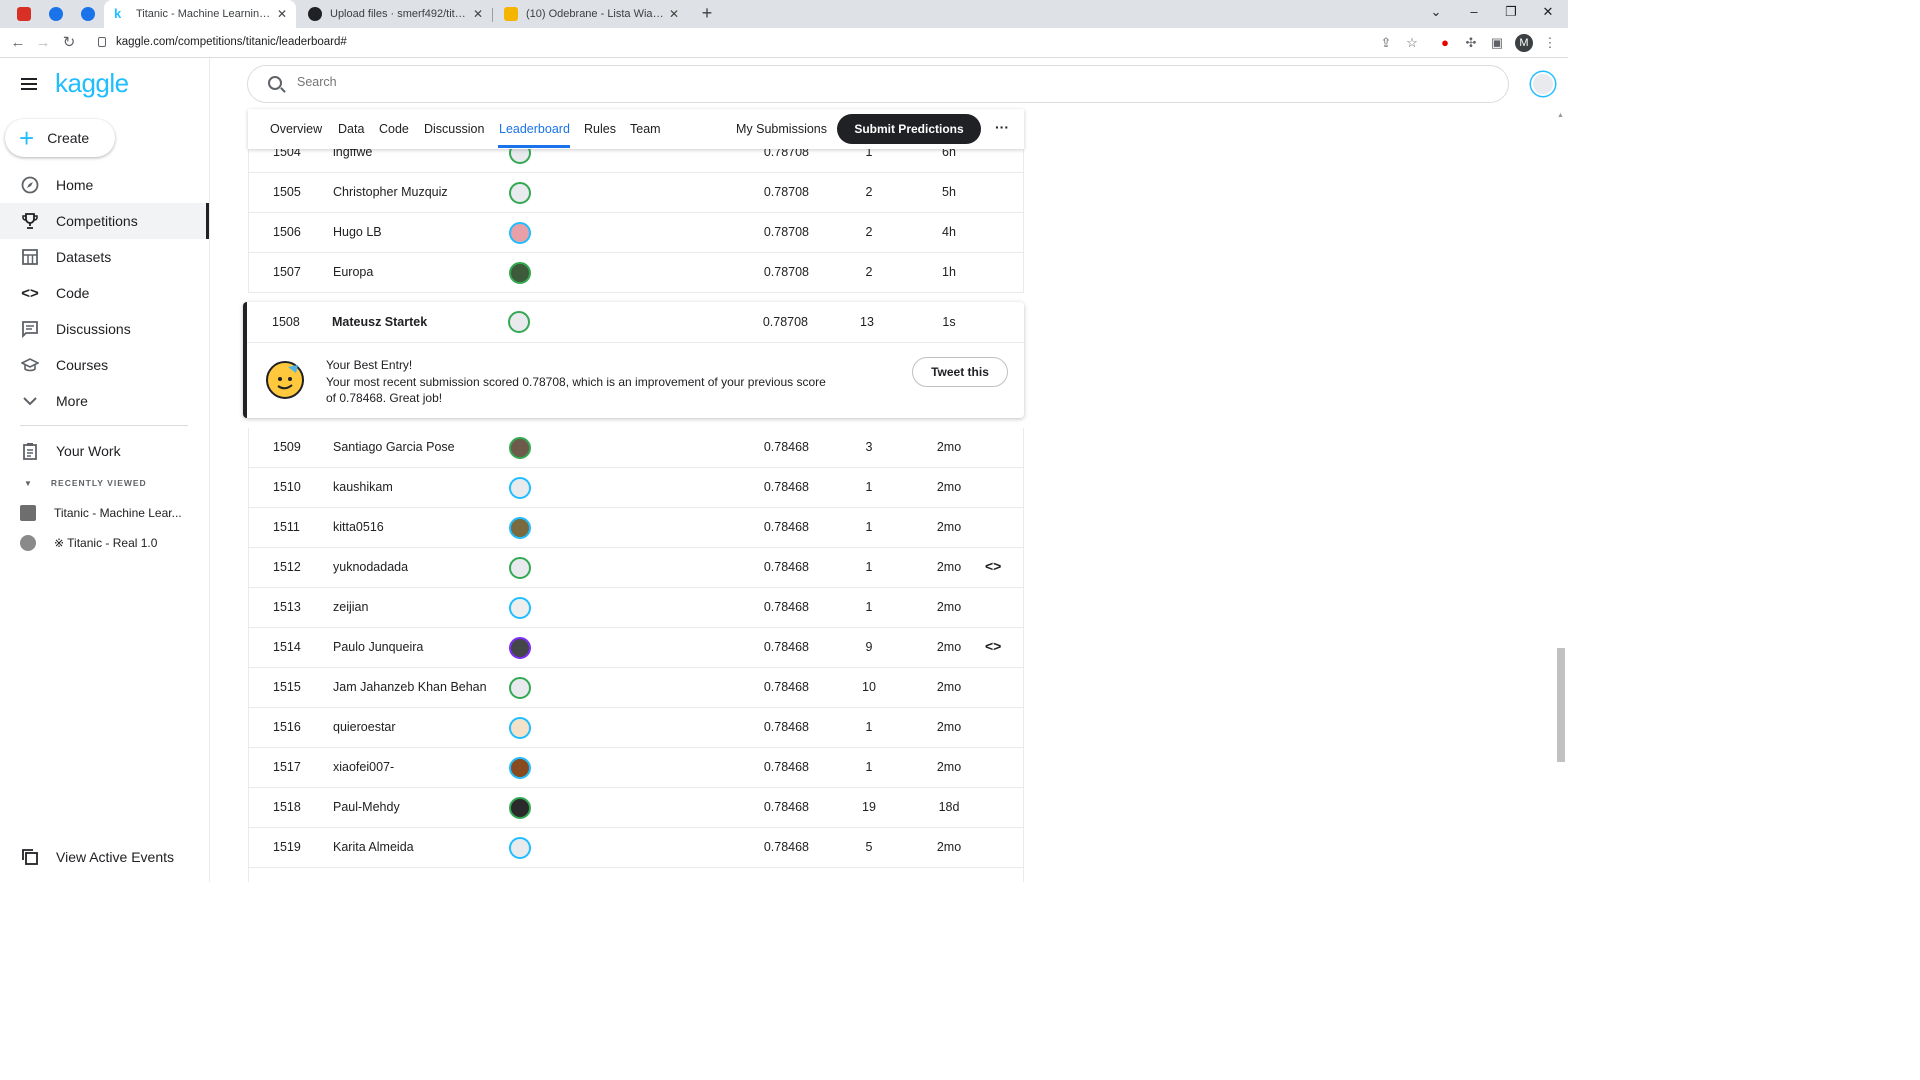  I want to click on team-name: kaushikam, so click(363, 487).